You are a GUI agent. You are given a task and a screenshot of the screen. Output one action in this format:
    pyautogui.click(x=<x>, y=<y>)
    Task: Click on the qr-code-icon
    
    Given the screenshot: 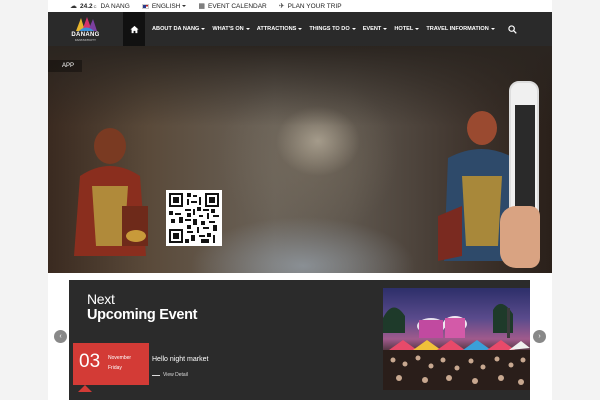 What is the action you would take?
    pyautogui.click(x=194, y=218)
    